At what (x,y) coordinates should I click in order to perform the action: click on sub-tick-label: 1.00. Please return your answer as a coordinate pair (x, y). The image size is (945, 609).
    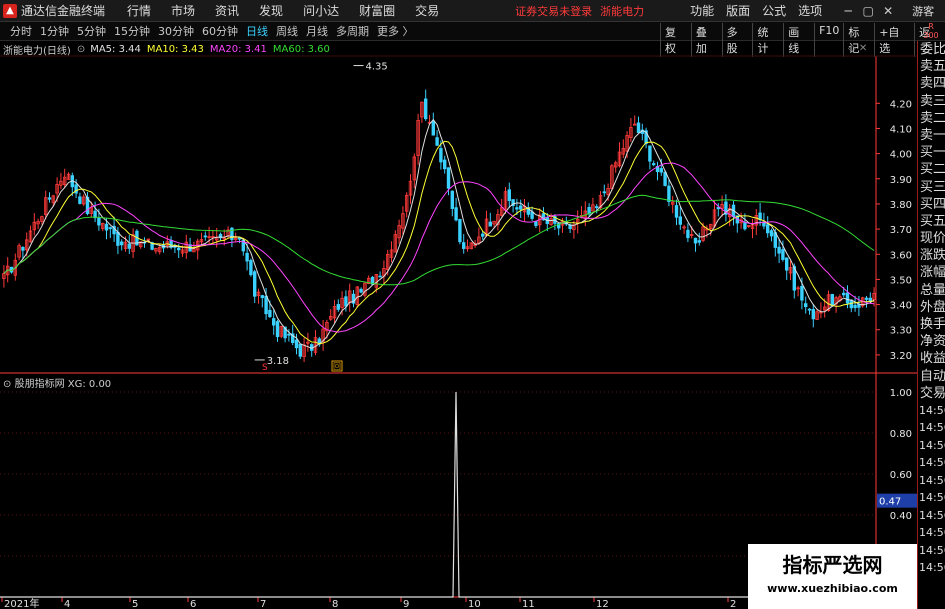
    Looking at the image, I should click on (901, 393).